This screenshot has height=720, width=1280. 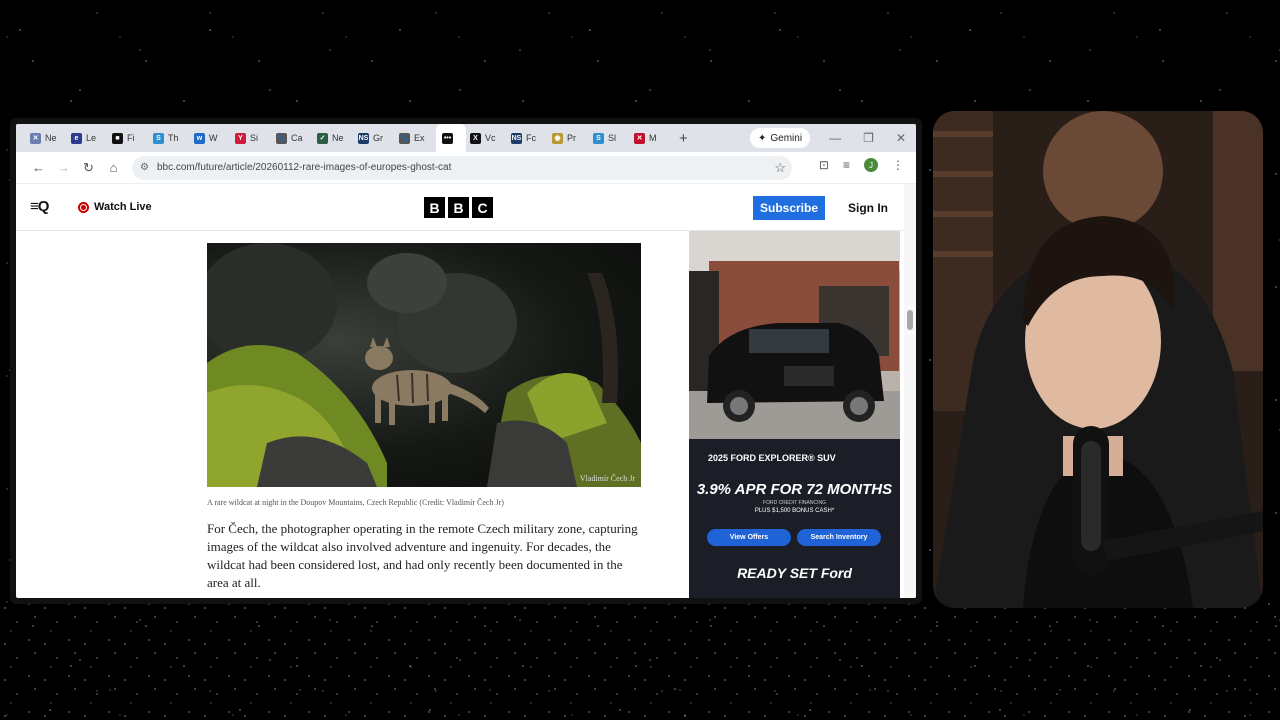 I want to click on maximize-icon: ❐, so click(x=868, y=138).